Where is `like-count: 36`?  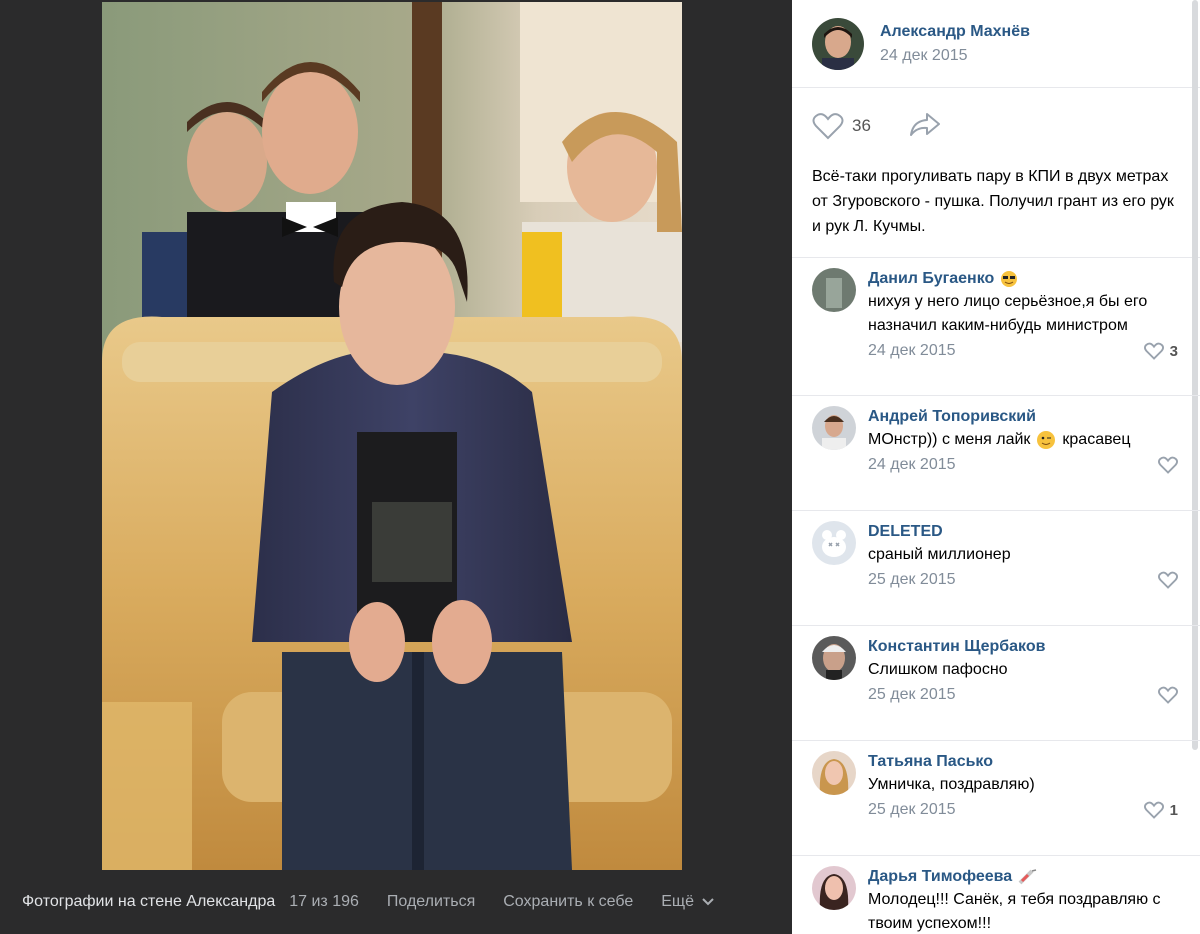 like-count: 36 is located at coordinates (861, 125).